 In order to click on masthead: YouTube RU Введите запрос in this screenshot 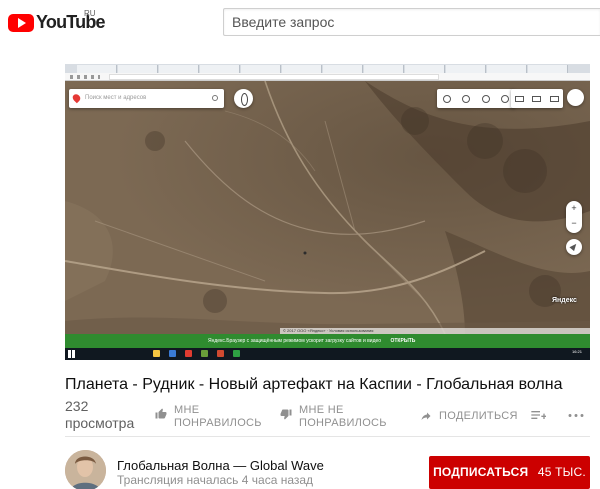, I will do `click(300, 22)`.